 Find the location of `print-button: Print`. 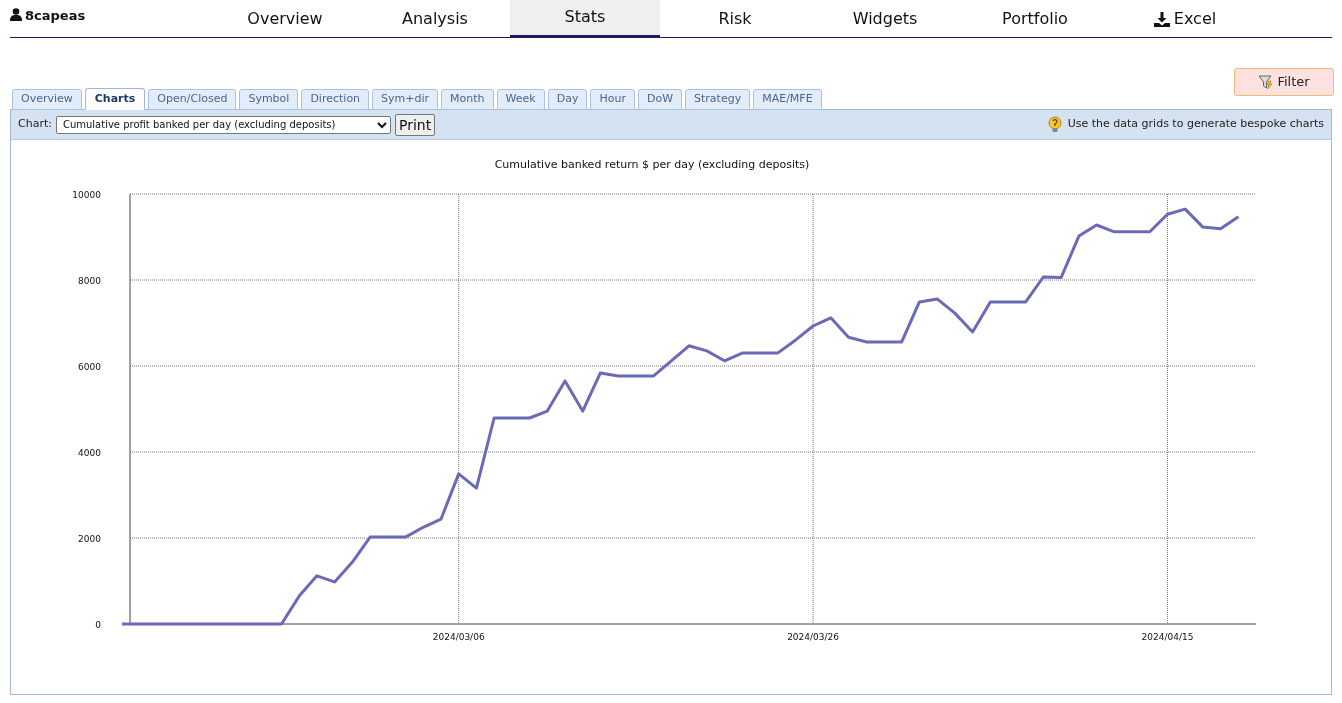

print-button: Print is located at coordinates (415, 124).